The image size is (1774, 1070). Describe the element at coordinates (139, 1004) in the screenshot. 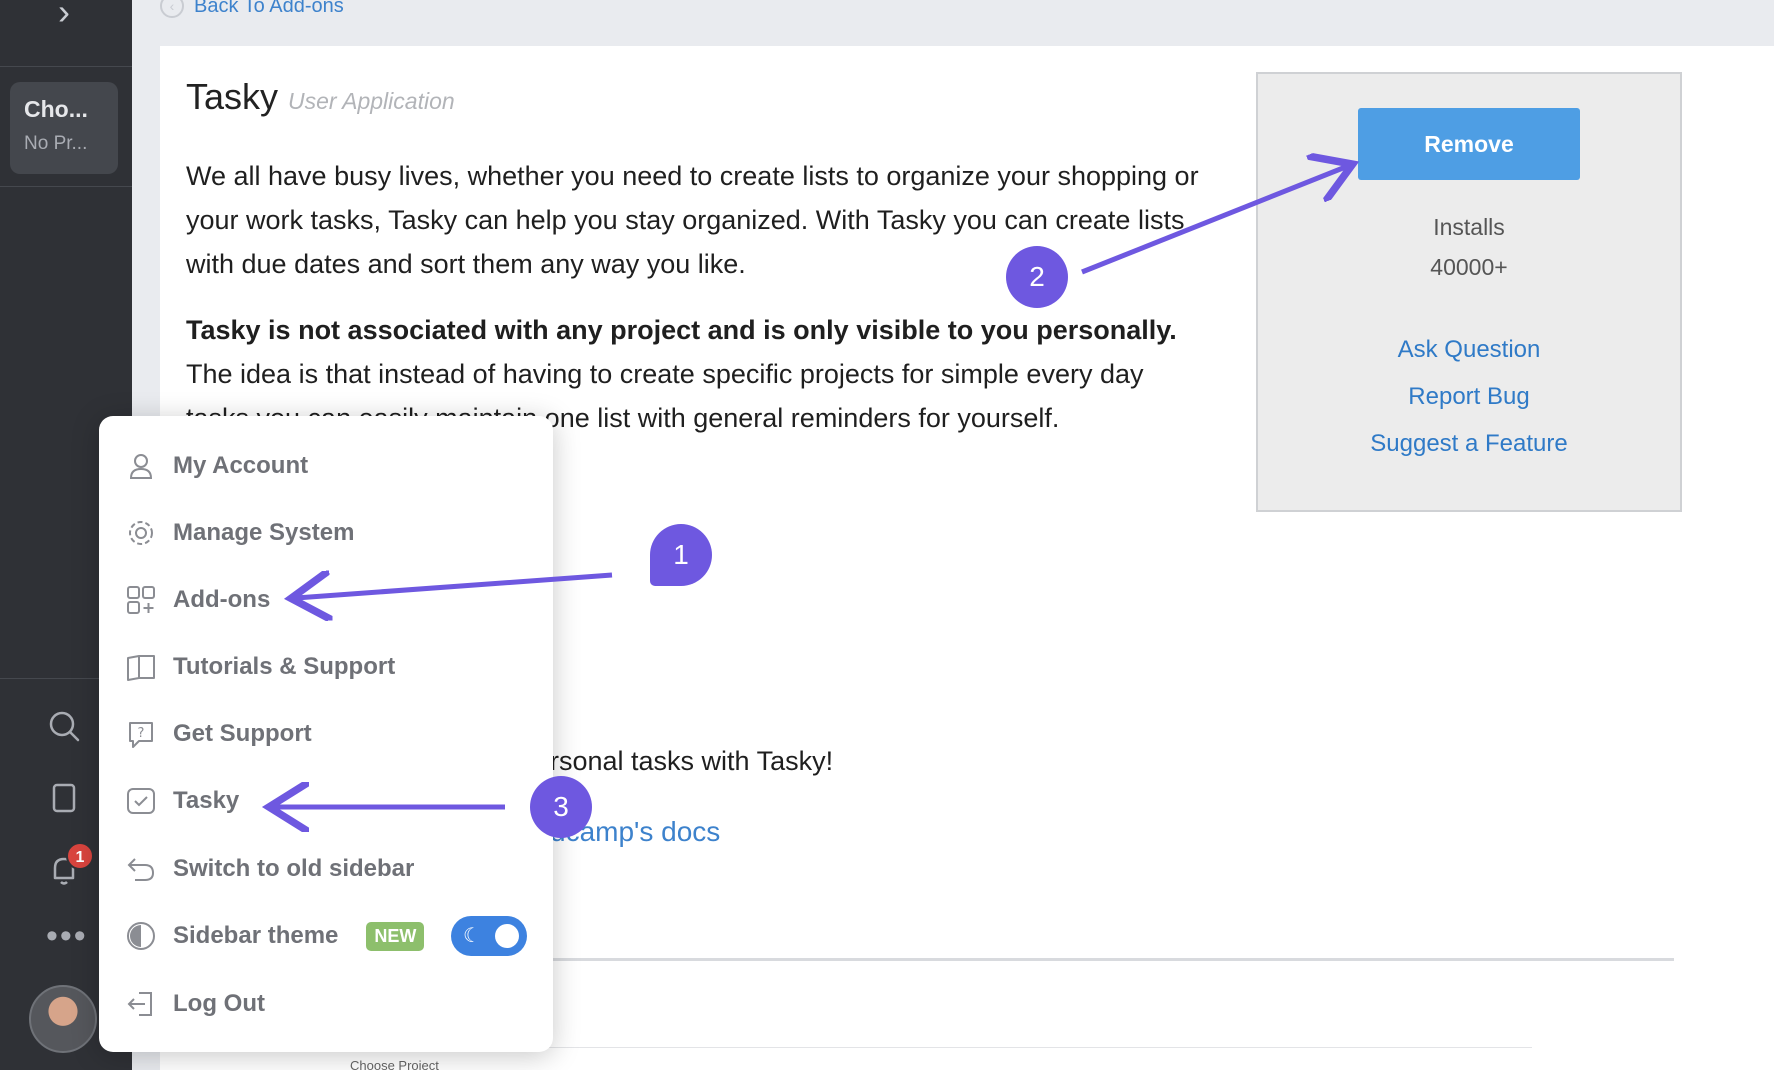

I see `logout-icon` at that location.